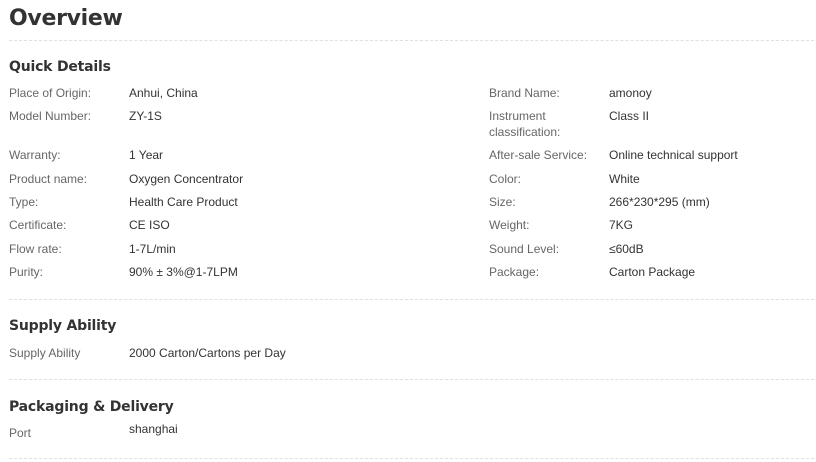  What do you see at coordinates (509, 225) in the screenshot?
I see `spec-label-weight: Weight:` at bounding box center [509, 225].